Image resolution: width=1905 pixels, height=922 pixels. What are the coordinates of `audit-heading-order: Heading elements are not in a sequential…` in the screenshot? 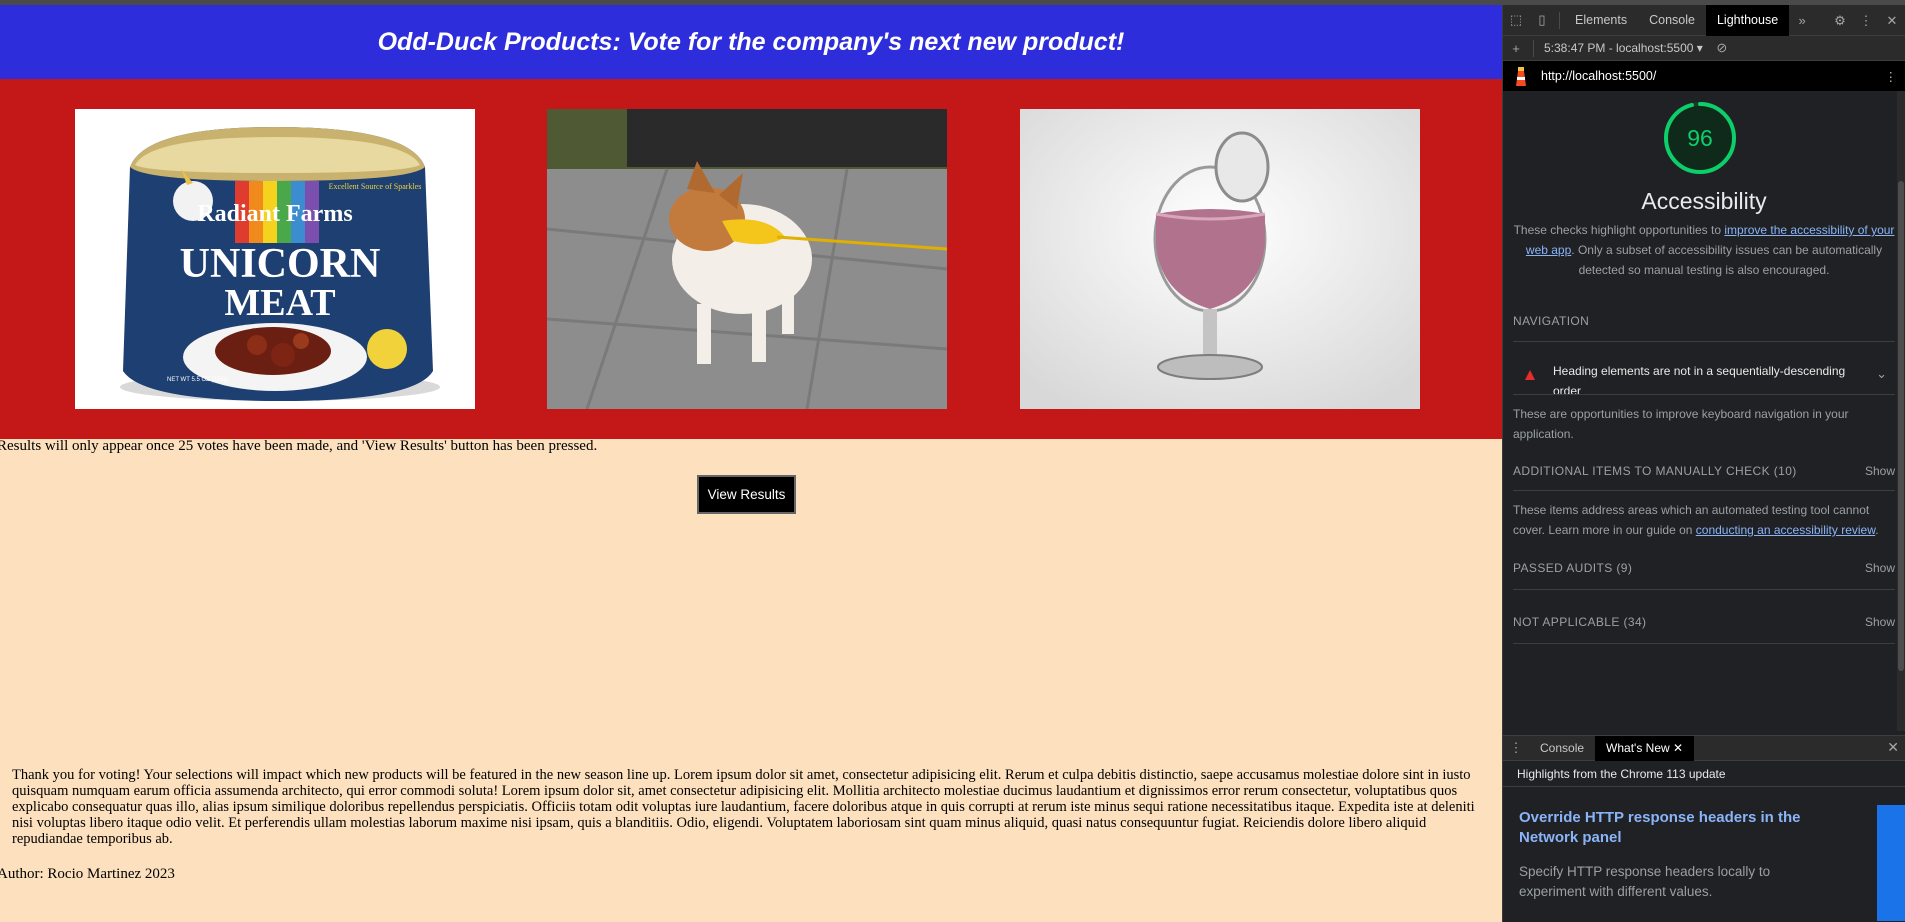 It's located at (1704, 379).